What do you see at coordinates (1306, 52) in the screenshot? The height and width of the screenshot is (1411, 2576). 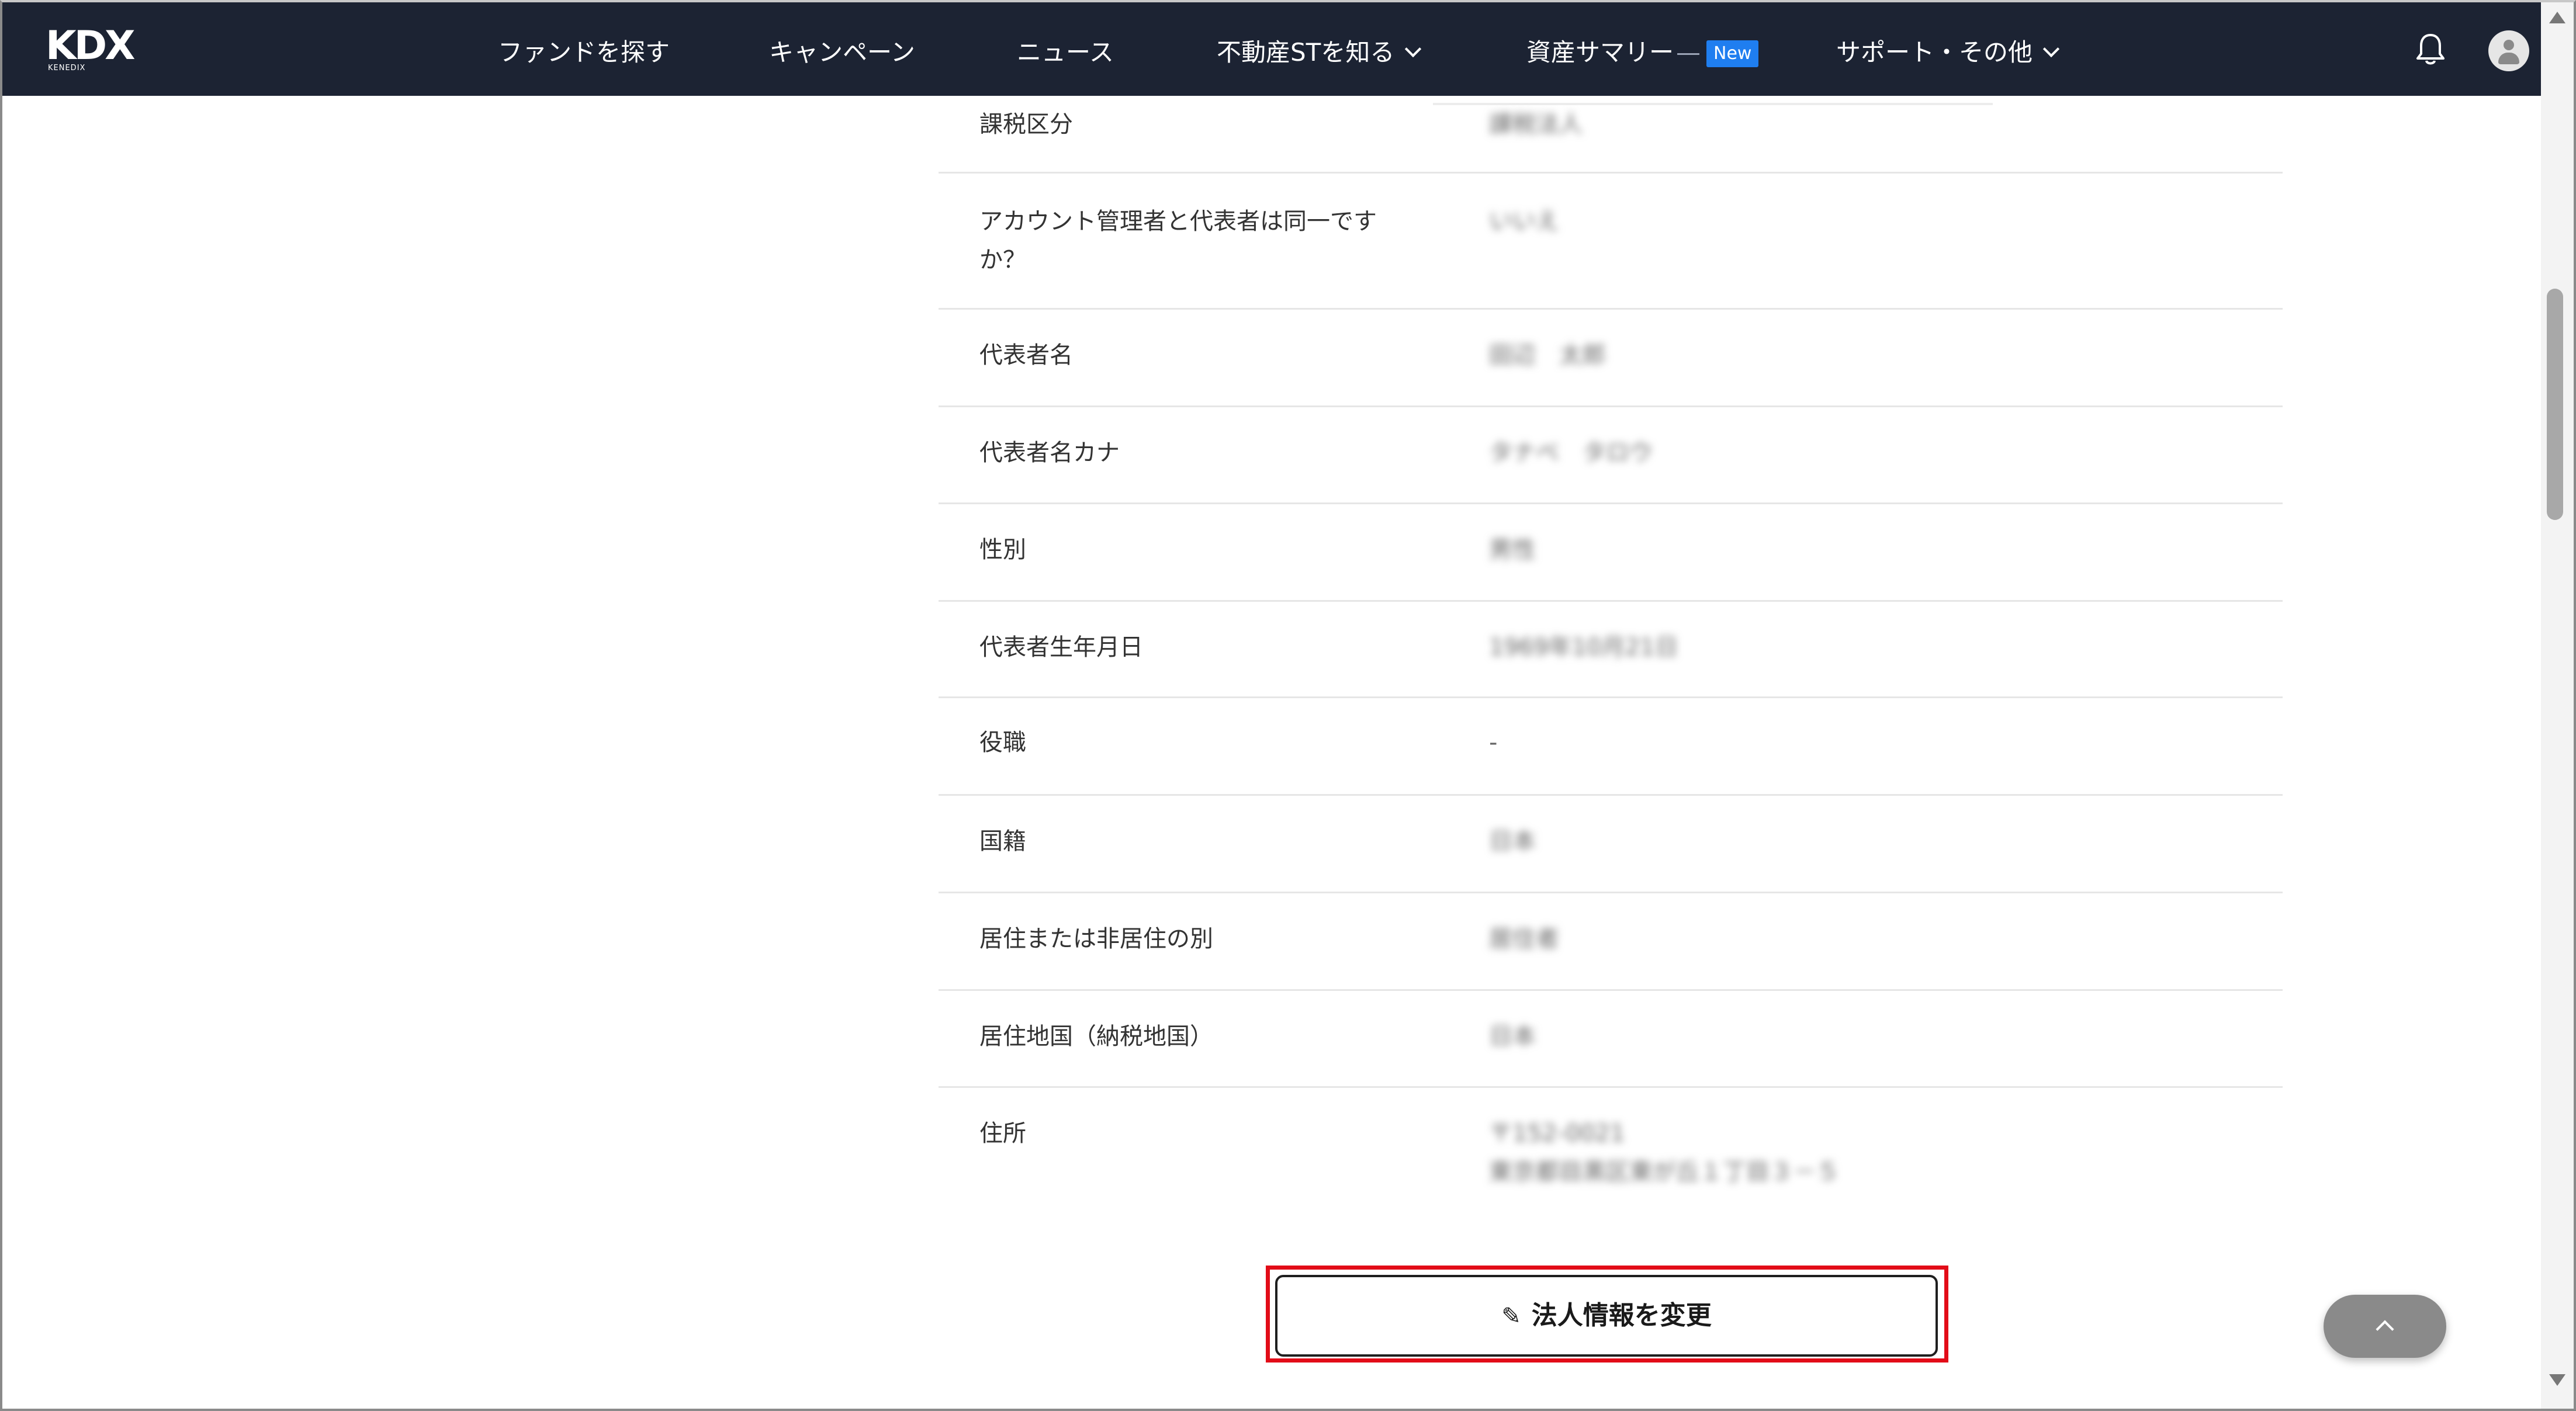 I see `nav-learn-st-label: 不動産STを知る` at bounding box center [1306, 52].